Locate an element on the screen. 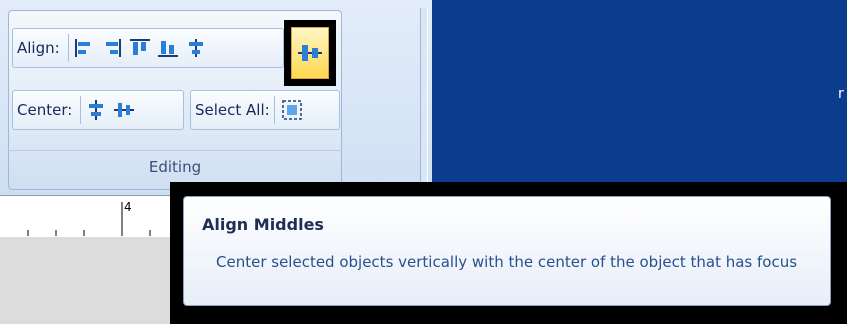  tooltip-title: Align Middles is located at coordinates (263, 224).